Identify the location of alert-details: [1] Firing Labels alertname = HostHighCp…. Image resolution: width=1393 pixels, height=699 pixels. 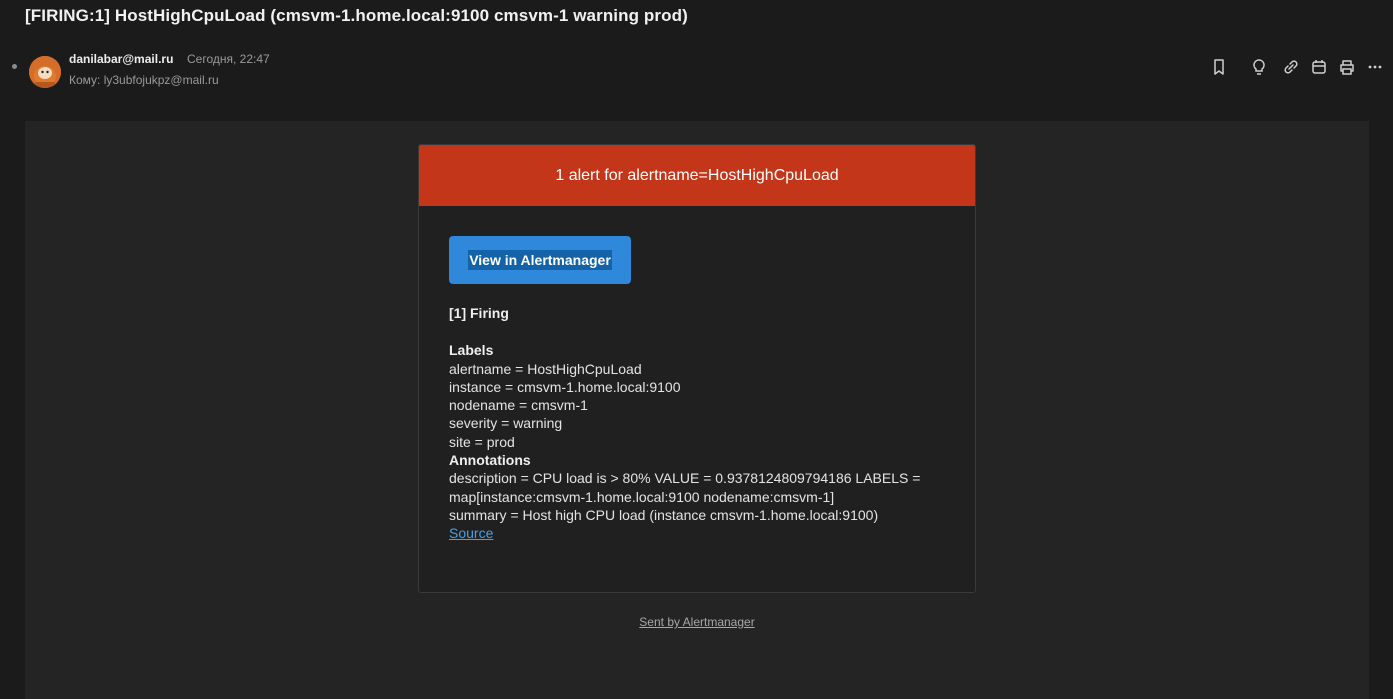
(697, 423).